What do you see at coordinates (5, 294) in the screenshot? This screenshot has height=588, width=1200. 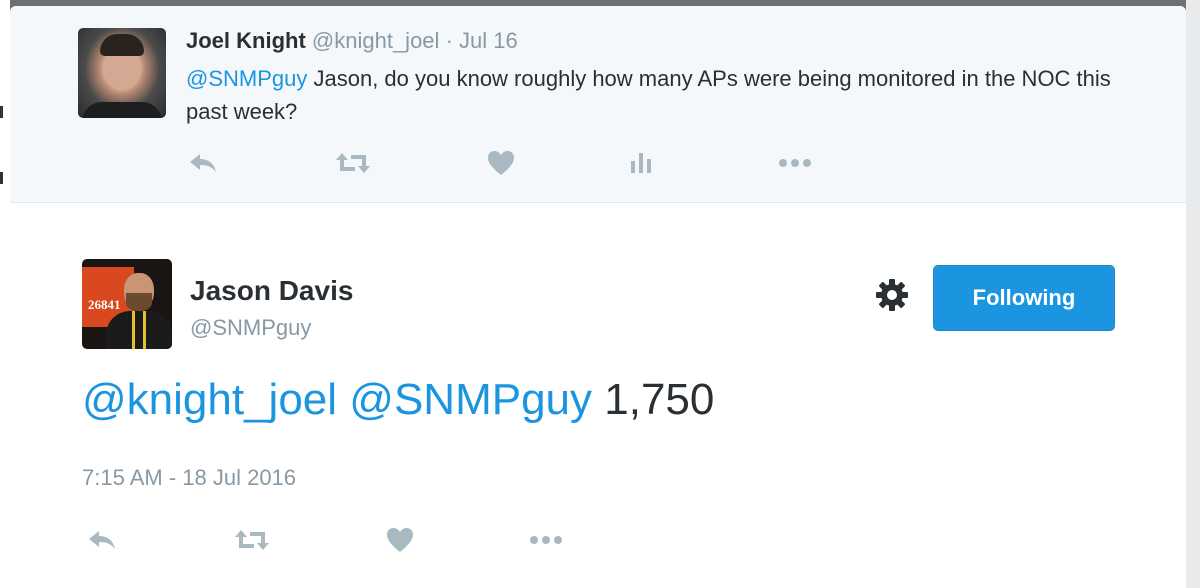 I see `background-page-left` at bounding box center [5, 294].